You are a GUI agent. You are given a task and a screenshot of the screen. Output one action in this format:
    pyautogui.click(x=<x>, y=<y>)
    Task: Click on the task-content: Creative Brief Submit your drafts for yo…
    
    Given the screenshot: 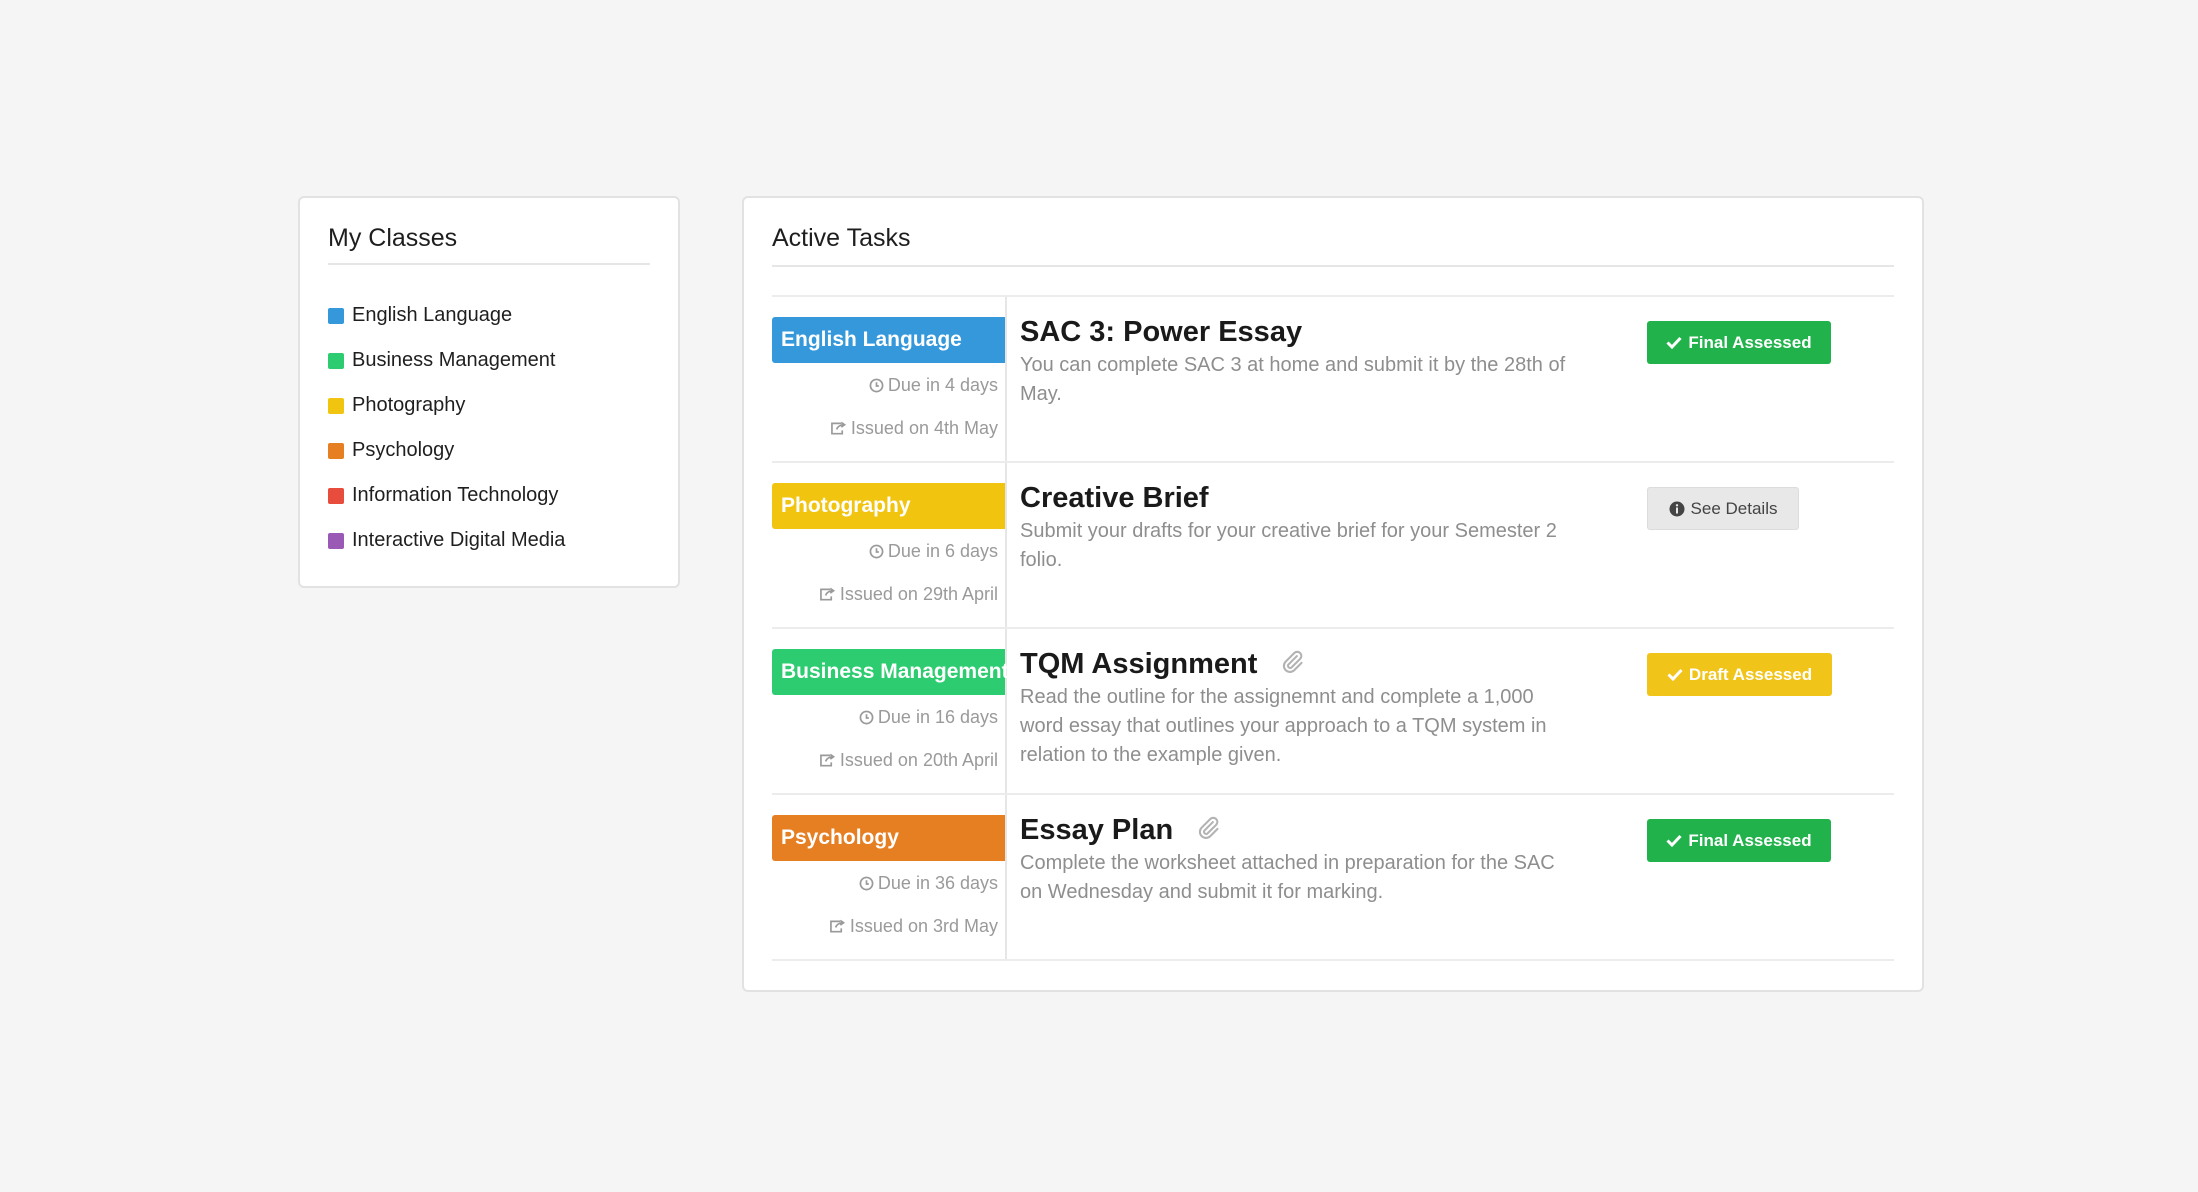 What is the action you would take?
    pyautogui.click(x=1450, y=545)
    